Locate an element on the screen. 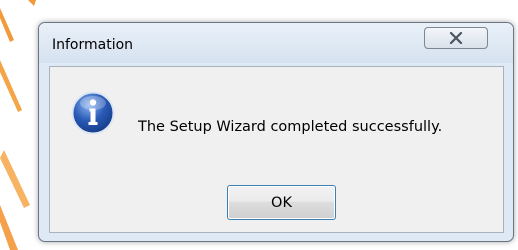  message-text: The Setup Wizard completed successfully. is located at coordinates (290, 127).